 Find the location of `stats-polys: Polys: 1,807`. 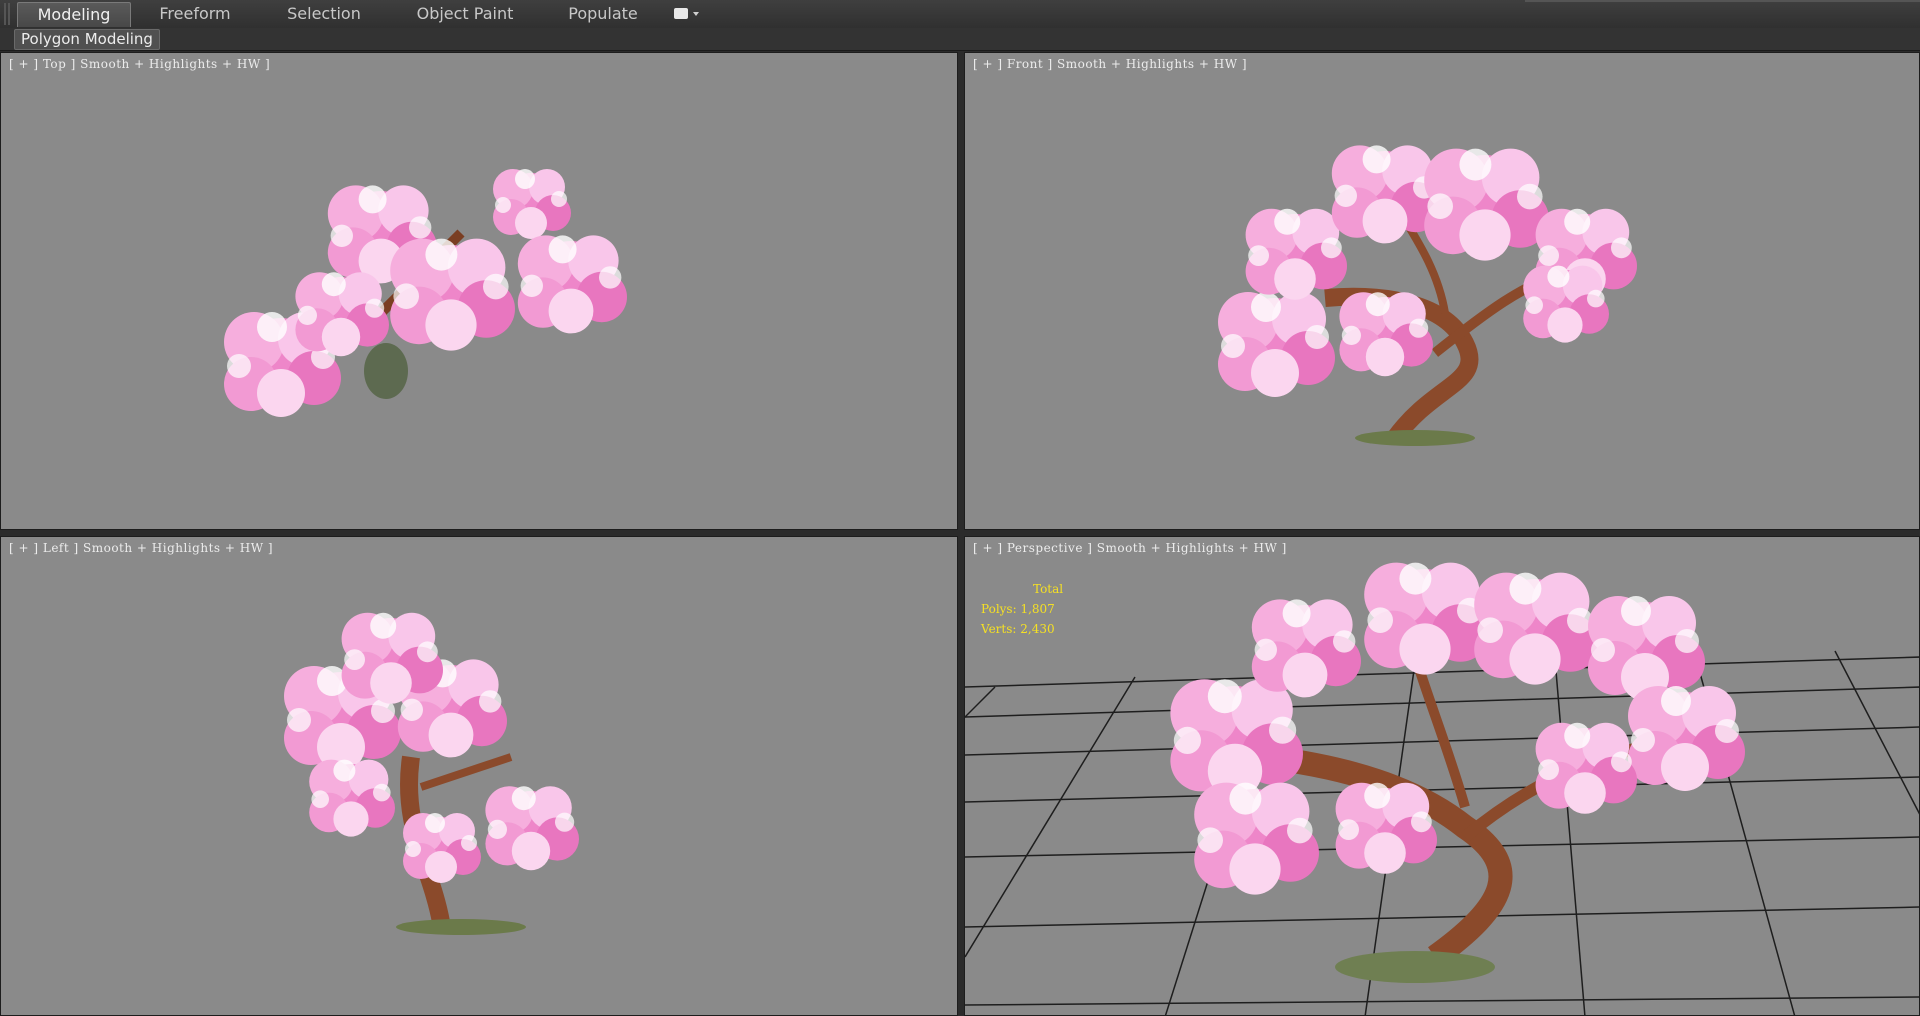

stats-polys: Polys: 1,807 is located at coordinates (1018, 609).